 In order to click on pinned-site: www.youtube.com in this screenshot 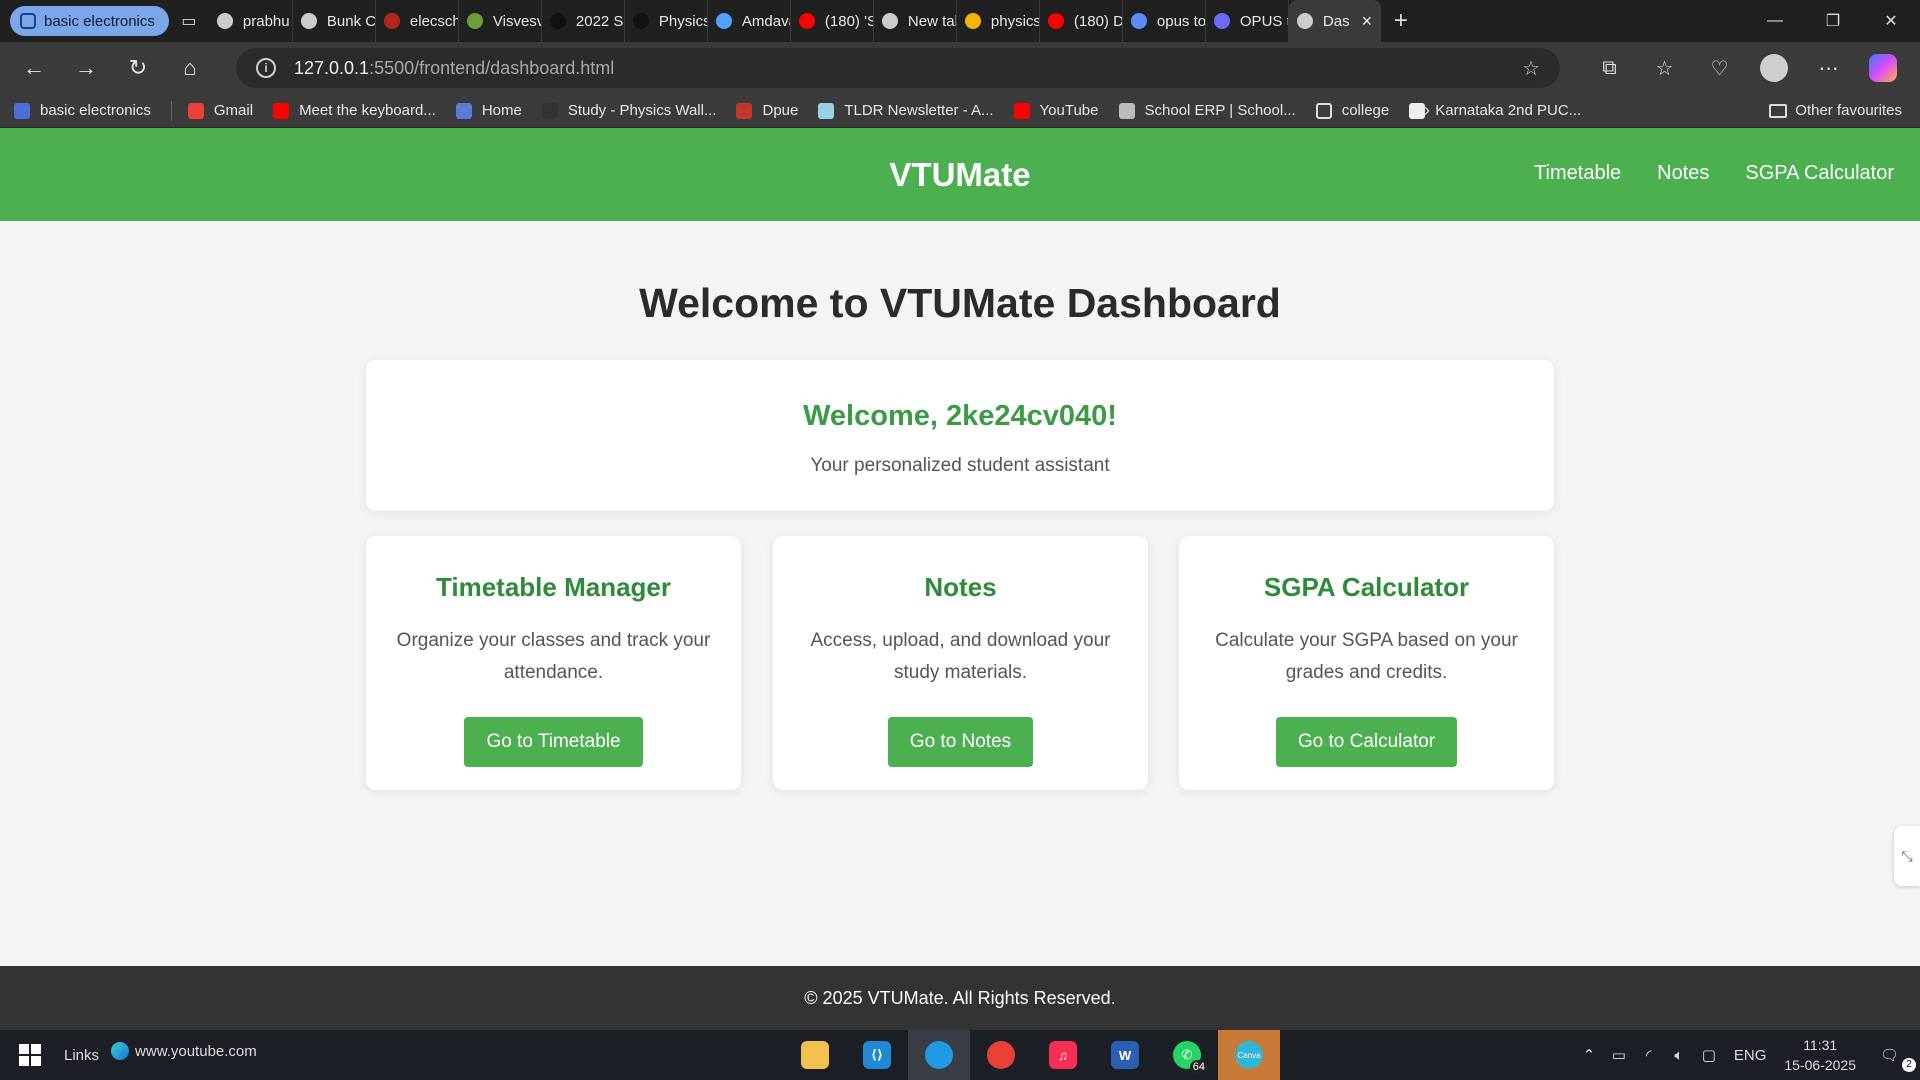, I will do `click(184, 1051)`.